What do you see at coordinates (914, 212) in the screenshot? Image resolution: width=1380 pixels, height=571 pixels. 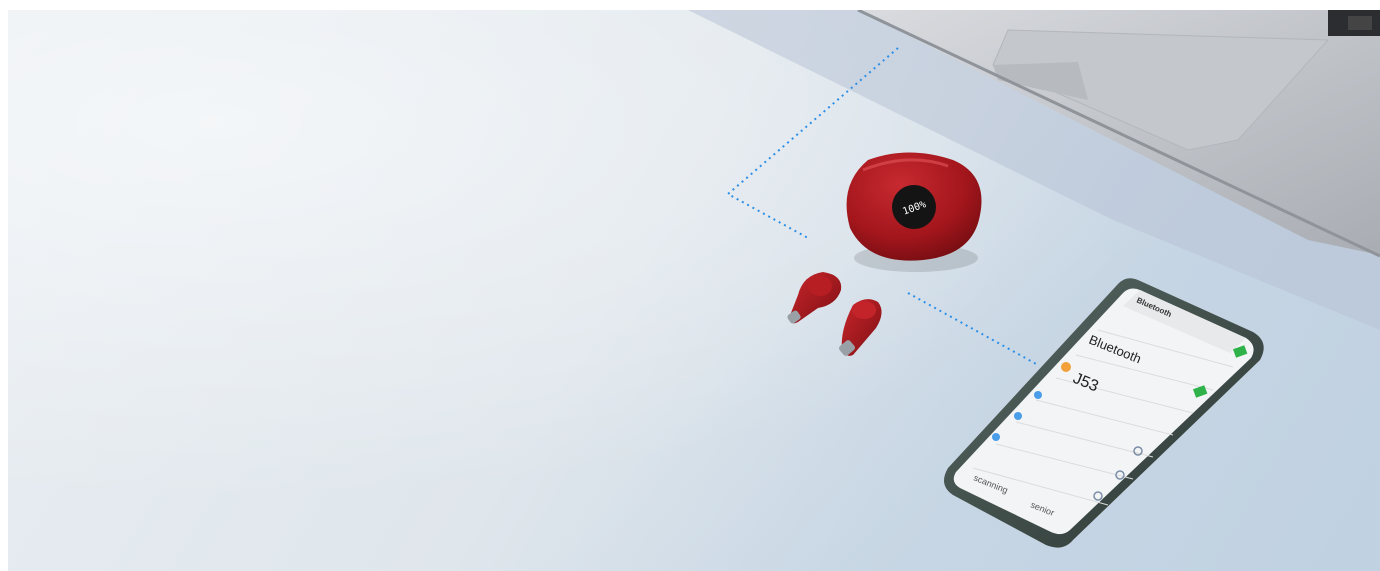 I see `charging-case: 100%` at bounding box center [914, 212].